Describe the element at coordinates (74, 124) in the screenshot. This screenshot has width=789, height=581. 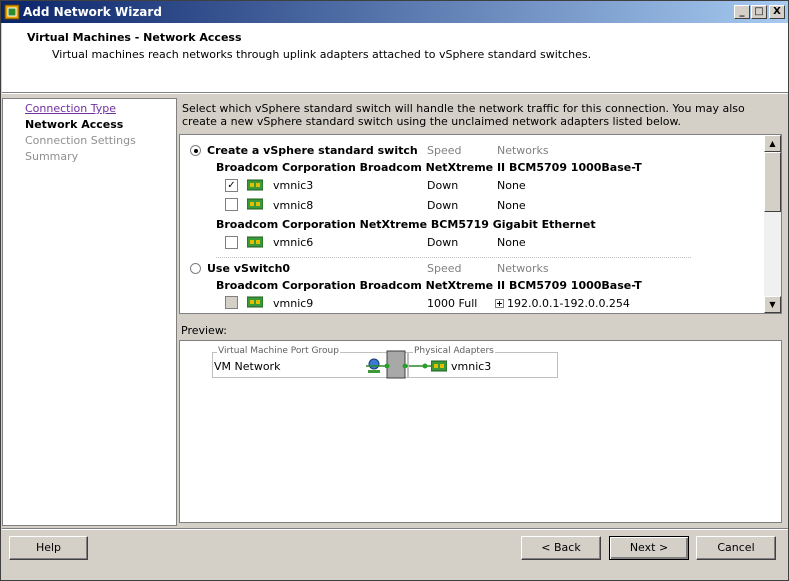
I see `nav-step-network-access: Network Access` at that location.